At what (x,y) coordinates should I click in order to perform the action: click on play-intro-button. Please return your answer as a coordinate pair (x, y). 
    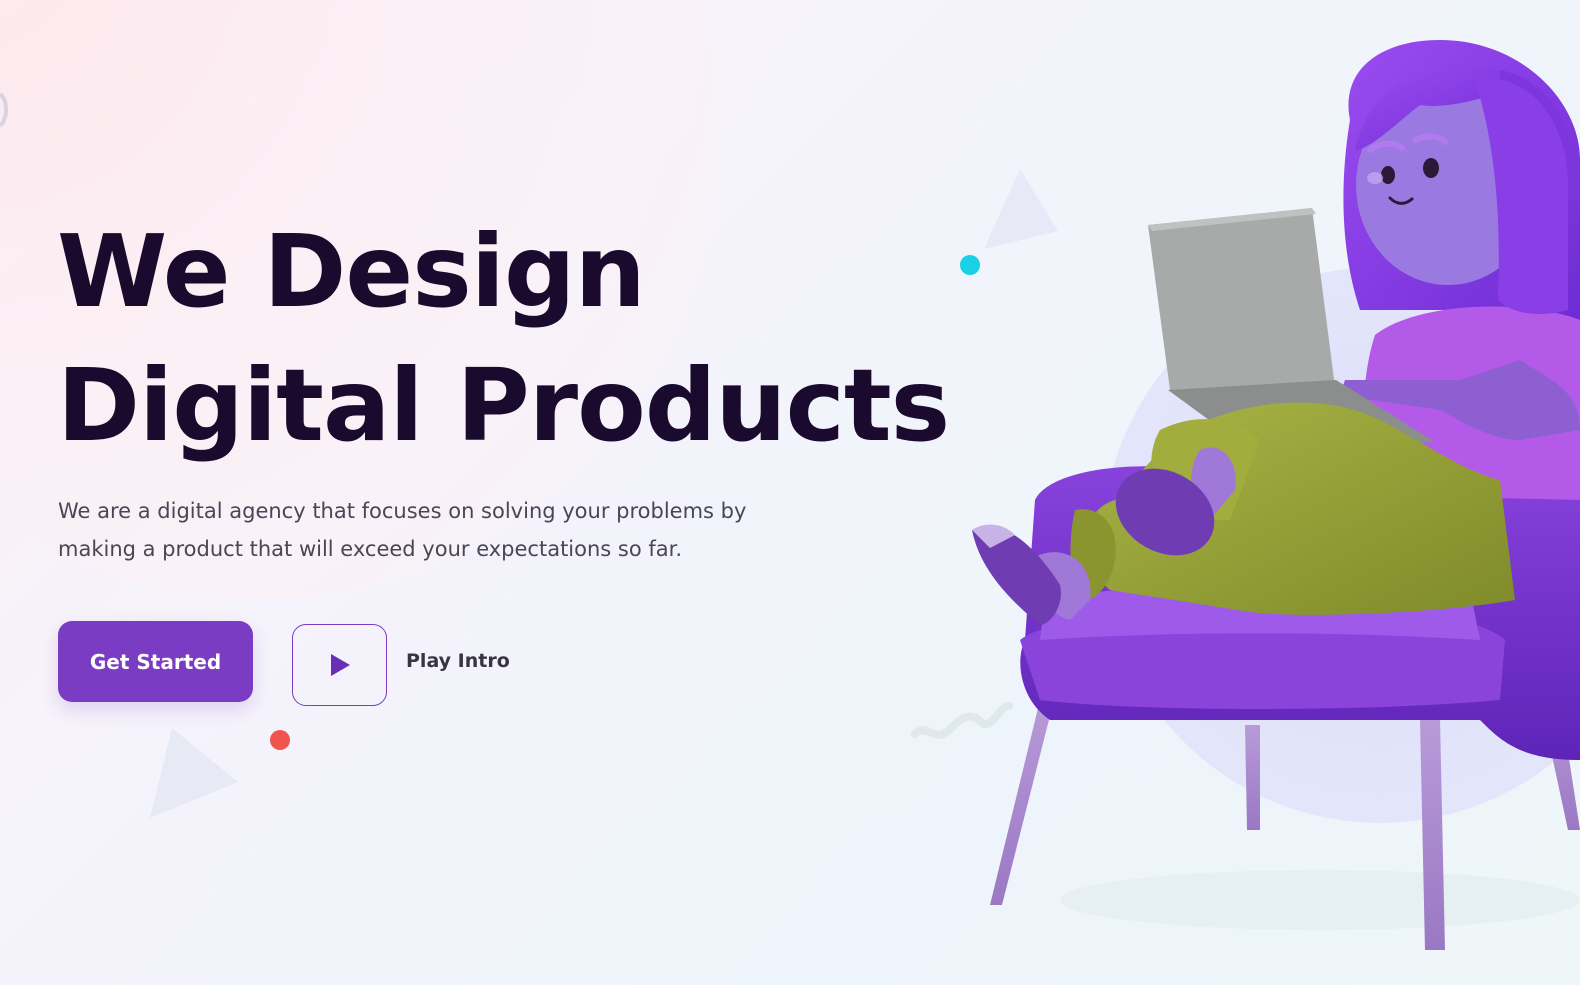
    Looking at the image, I should click on (339, 665).